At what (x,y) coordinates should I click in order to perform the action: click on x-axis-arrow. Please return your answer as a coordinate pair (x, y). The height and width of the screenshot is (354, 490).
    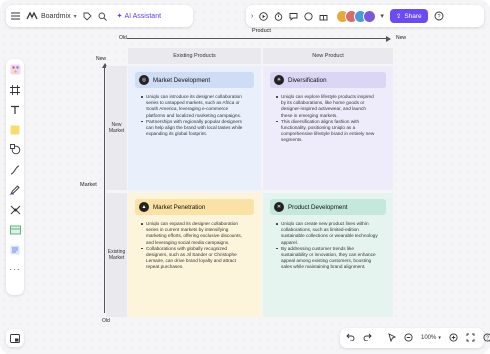
    Looking at the image, I should click on (388, 38).